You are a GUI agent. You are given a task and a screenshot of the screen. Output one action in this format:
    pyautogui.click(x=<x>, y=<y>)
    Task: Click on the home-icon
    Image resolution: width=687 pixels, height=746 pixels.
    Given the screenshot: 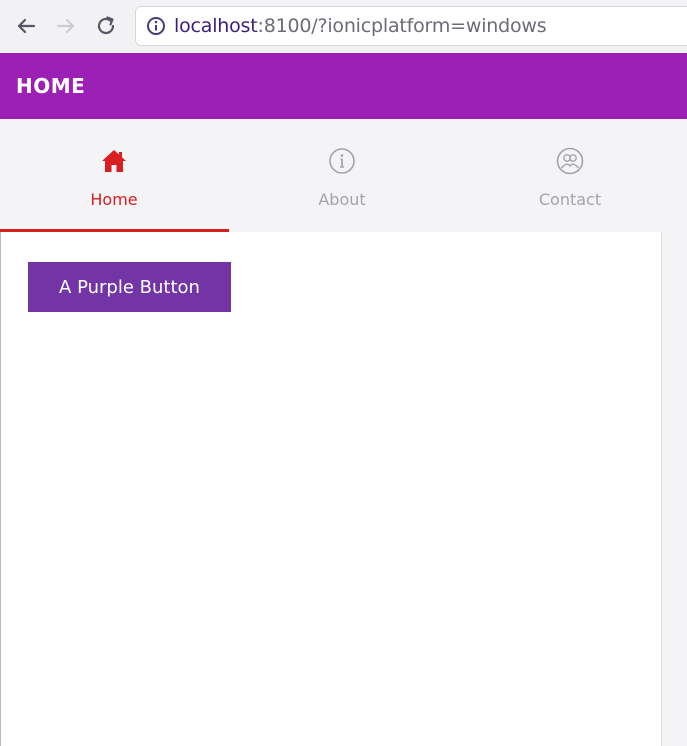 What is the action you would take?
    pyautogui.click(x=114, y=161)
    